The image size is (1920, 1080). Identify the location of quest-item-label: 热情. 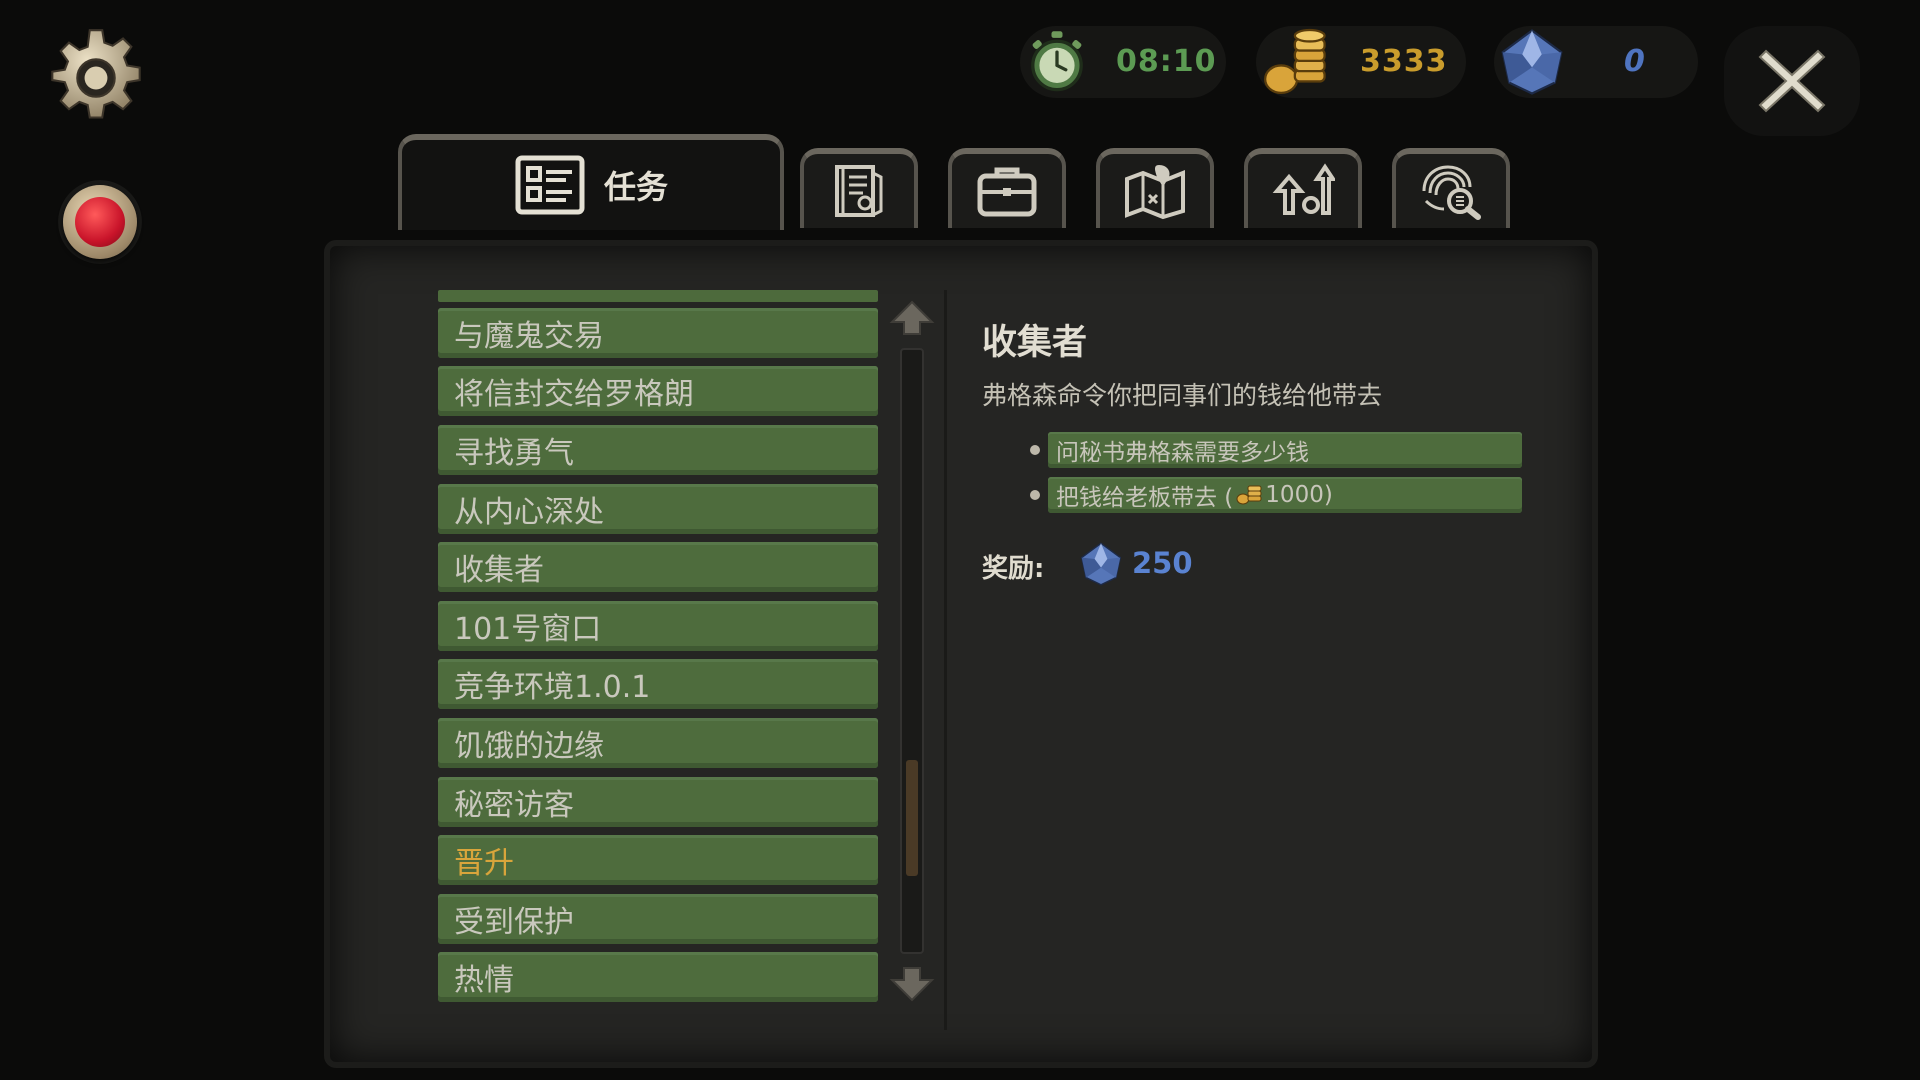
(484, 980).